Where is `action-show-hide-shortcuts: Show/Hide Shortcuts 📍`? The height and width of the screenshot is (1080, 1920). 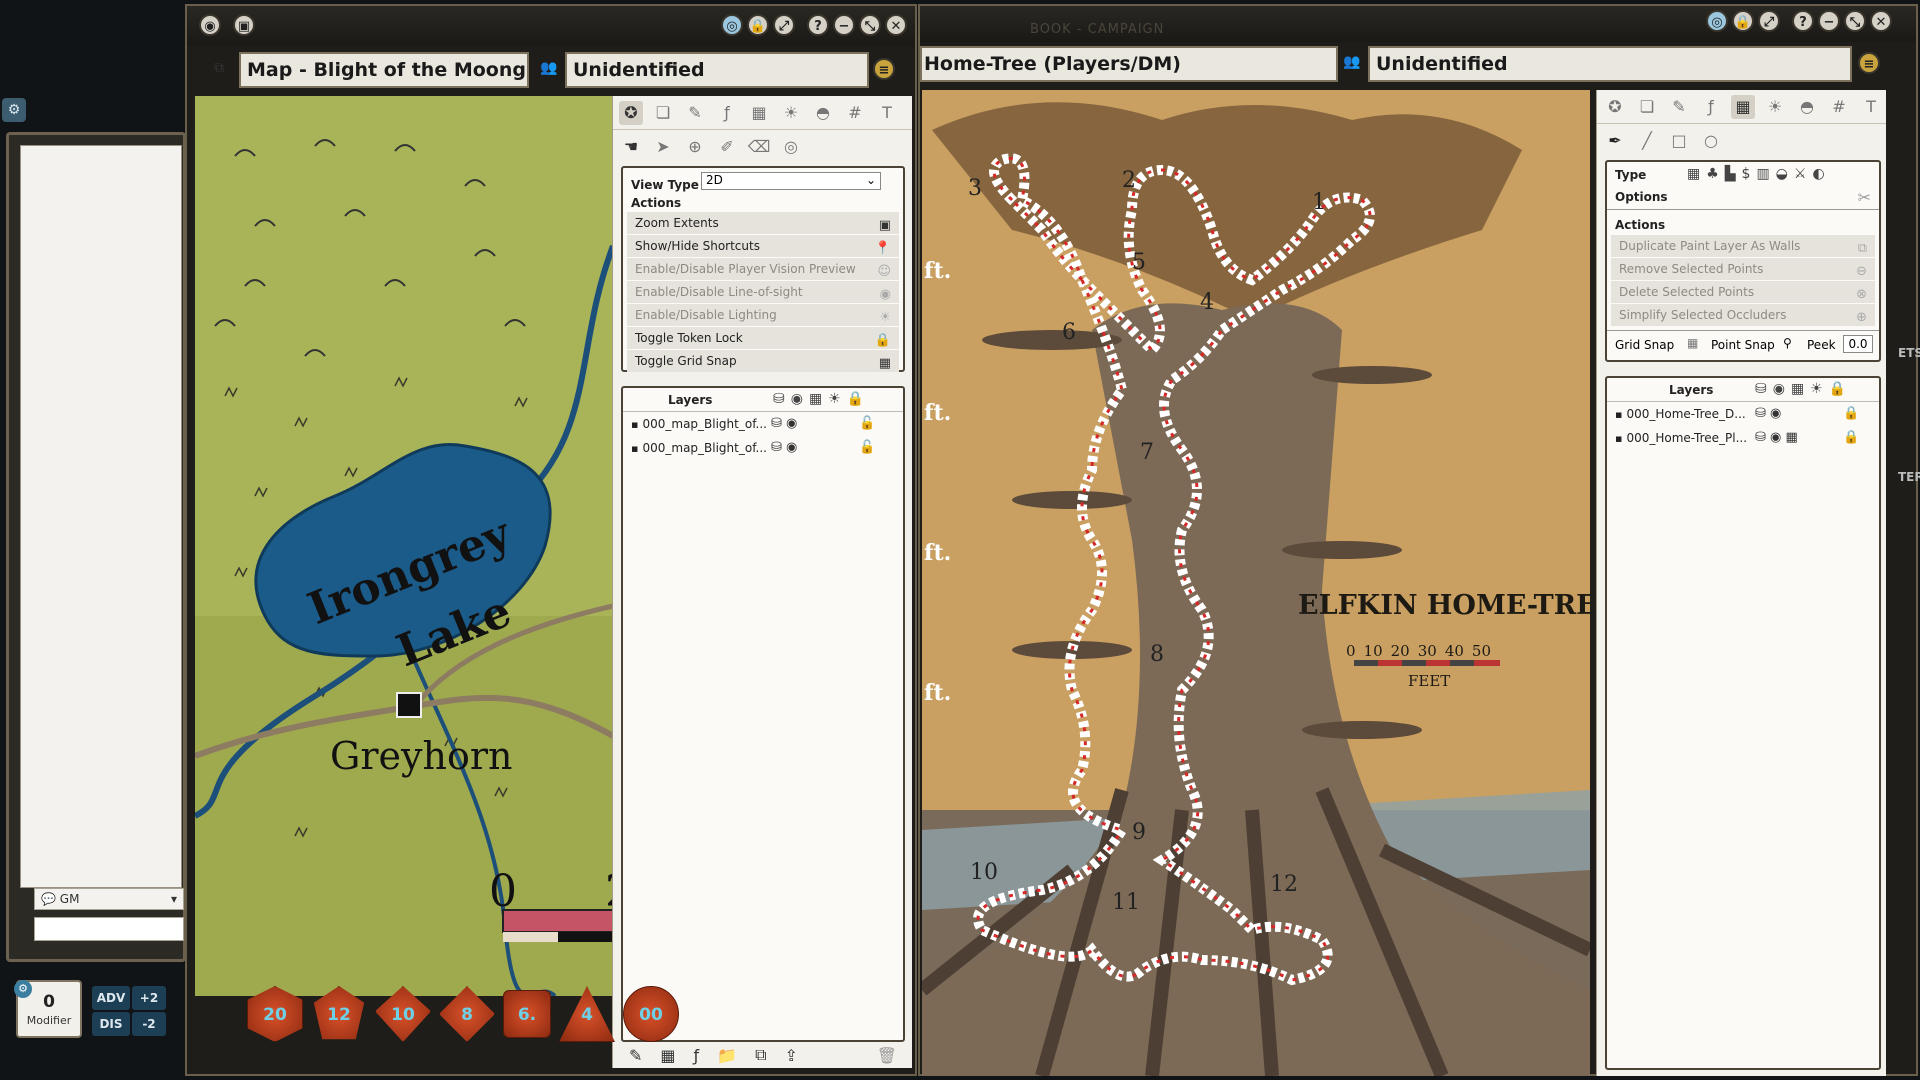
action-show-hide-shortcuts: Show/Hide Shortcuts 📍 is located at coordinates (763, 246).